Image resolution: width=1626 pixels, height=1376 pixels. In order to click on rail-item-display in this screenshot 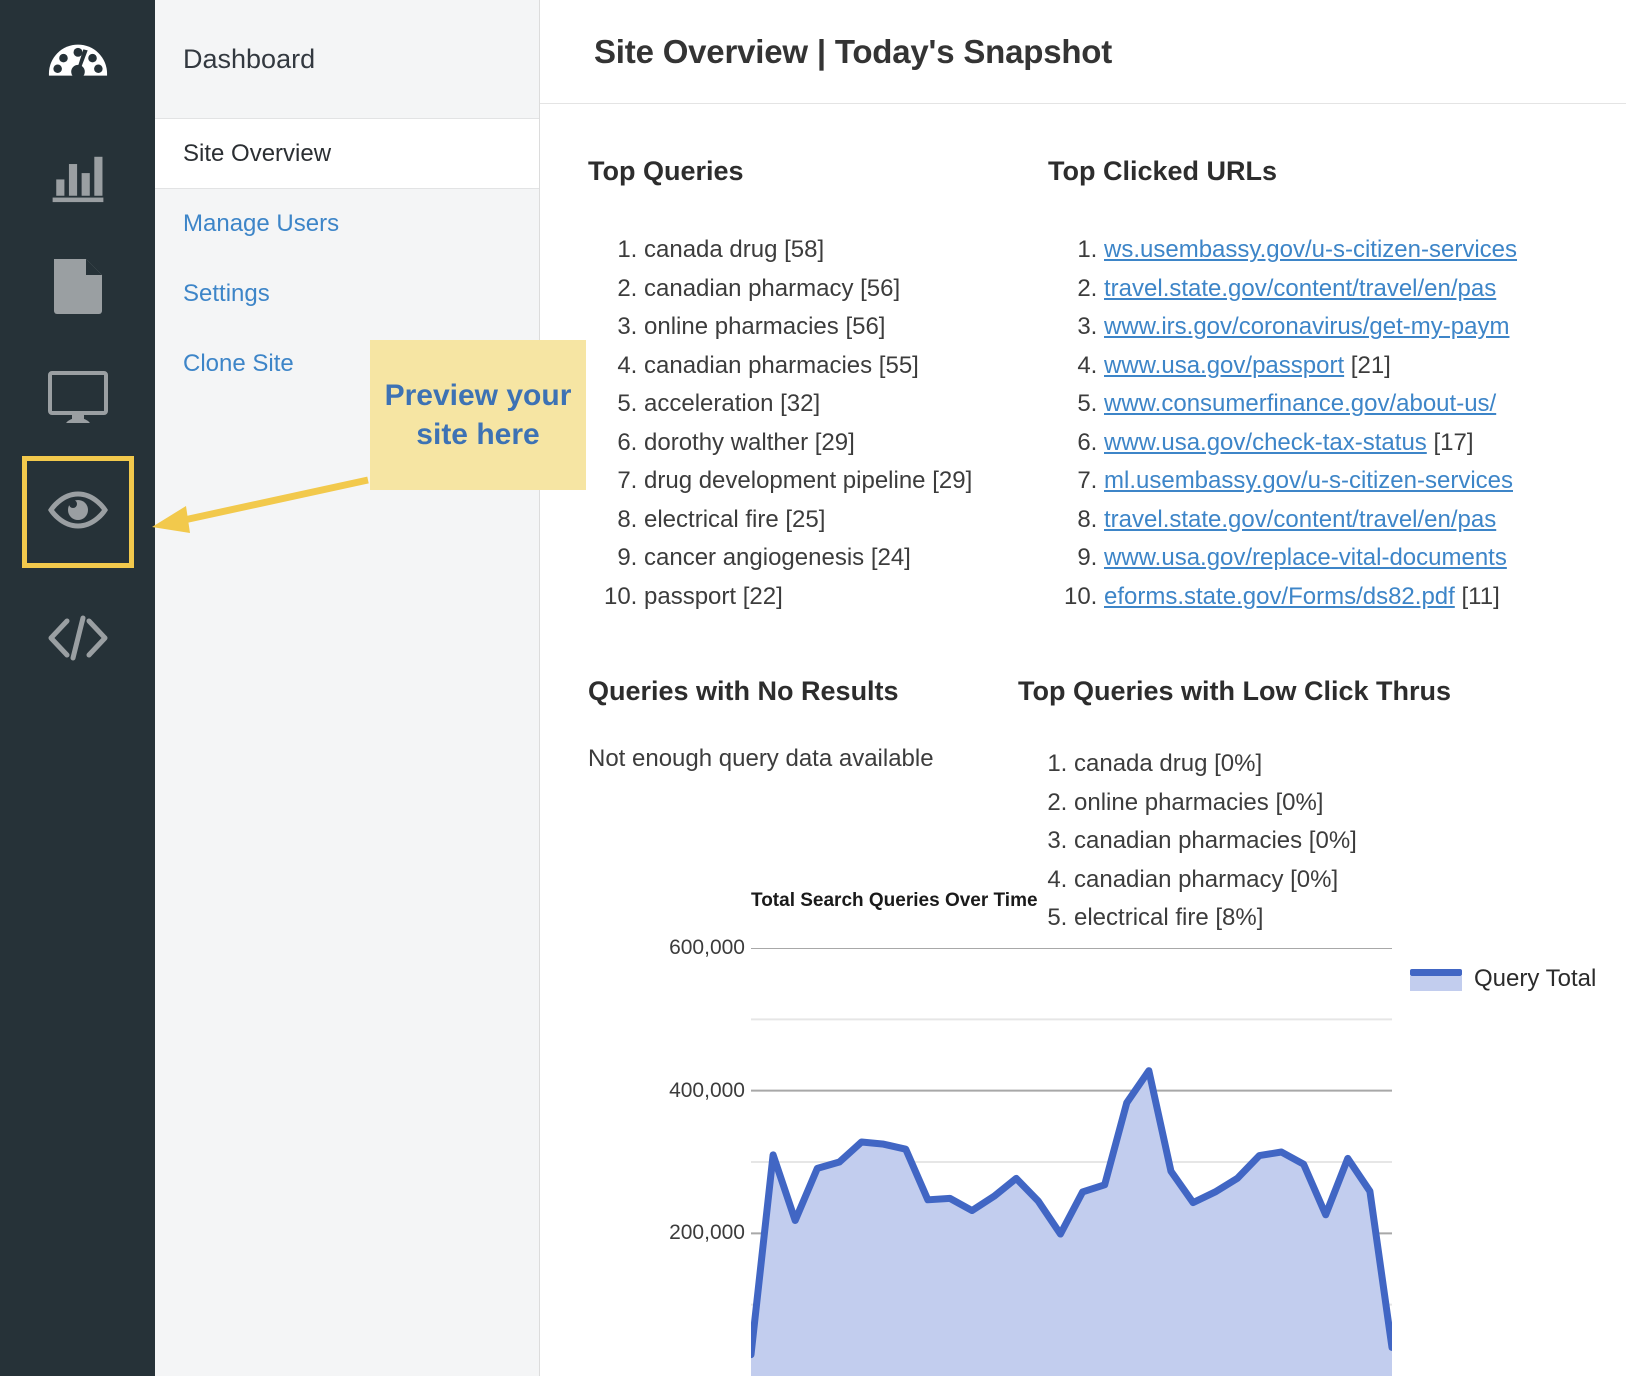, I will do `click(77, 400)`.